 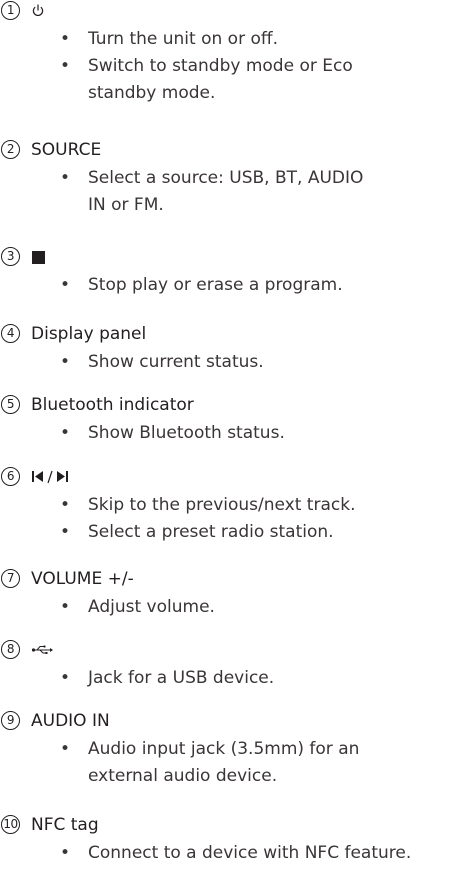 What do you see at coordinates (70, 721) in the screenshot?
I see `section-title: AUDIO IN` at bounding box center [70, 721].